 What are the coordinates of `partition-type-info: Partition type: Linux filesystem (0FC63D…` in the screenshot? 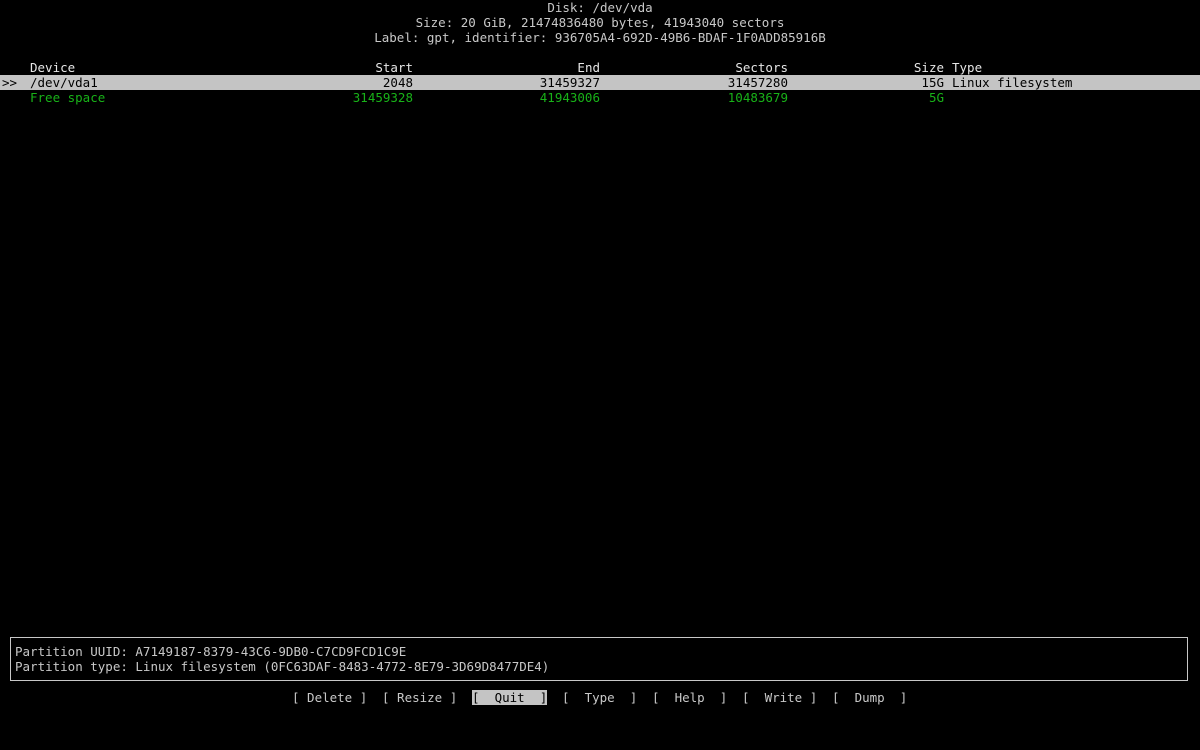 It's located at (282, 666).